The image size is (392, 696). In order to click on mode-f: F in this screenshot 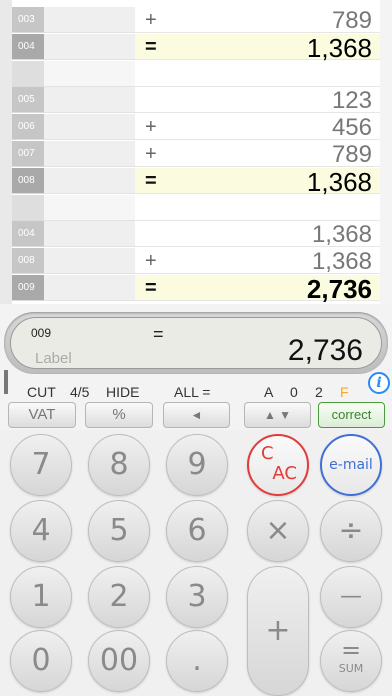, I will do `click(344, 392)`.